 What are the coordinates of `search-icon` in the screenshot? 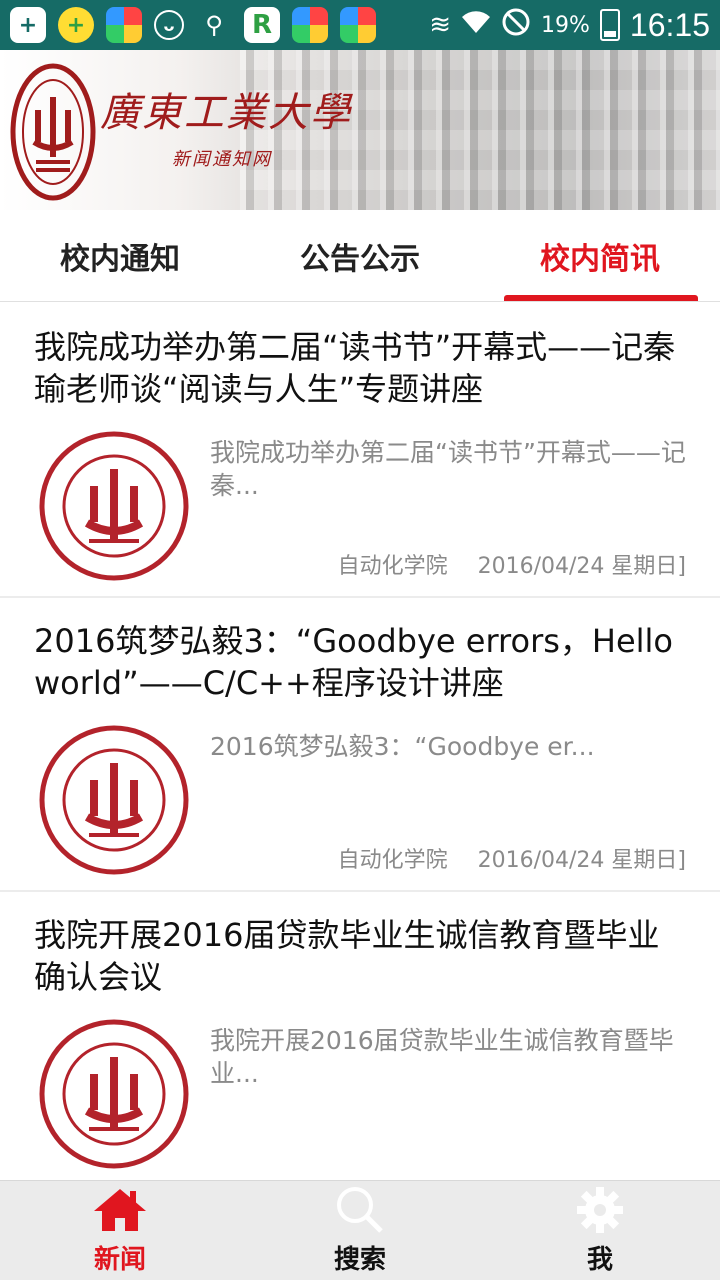 It's located at (360, 1210).